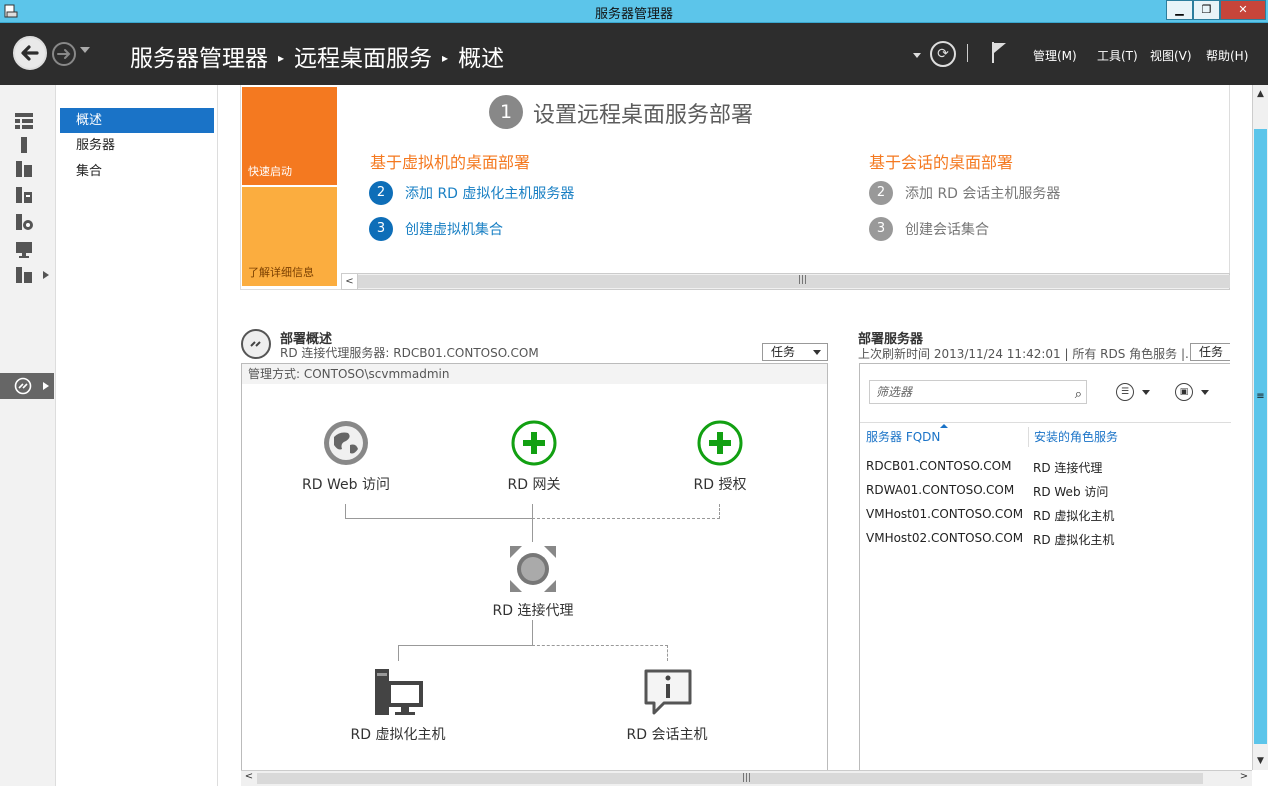 The image size is (1268, 786). I want to click on session-step-3-badge: 3, so click(881, 229).